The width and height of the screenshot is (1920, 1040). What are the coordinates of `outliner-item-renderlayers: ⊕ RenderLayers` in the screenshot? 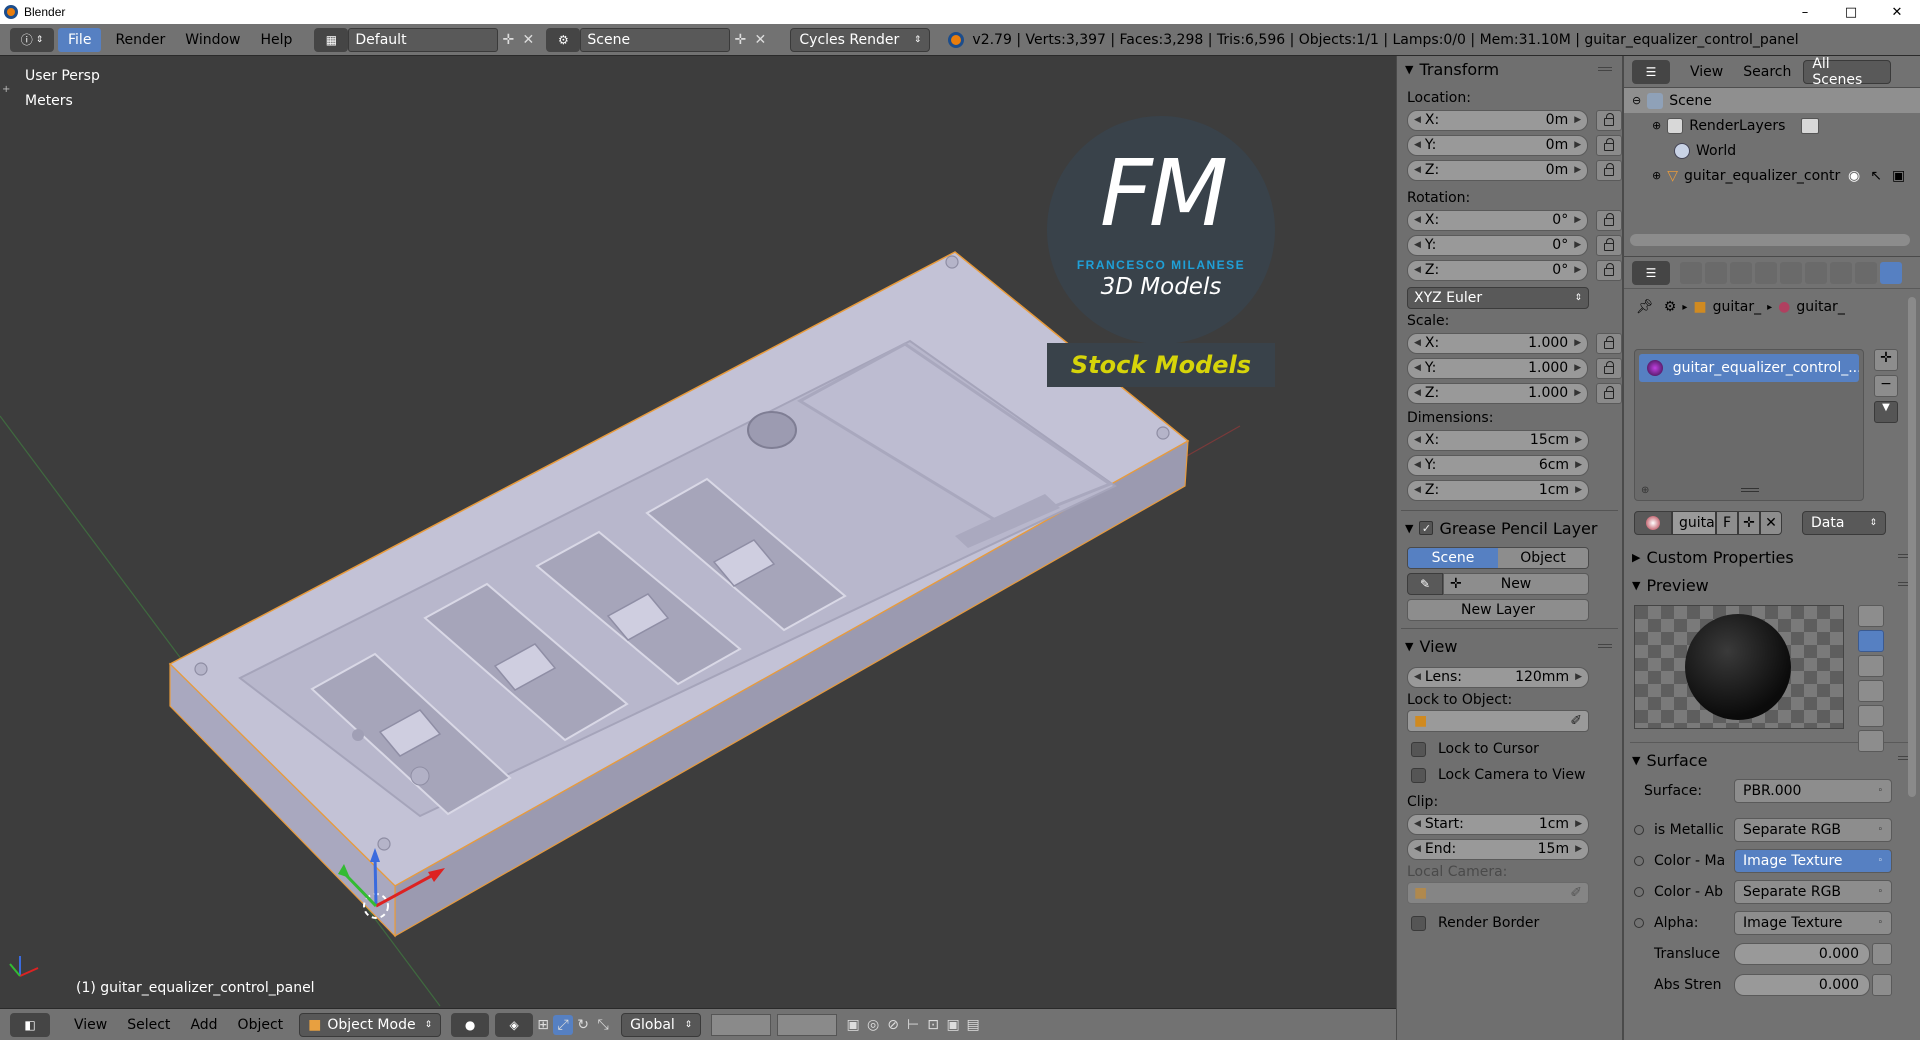 It's located at (1772, 125).